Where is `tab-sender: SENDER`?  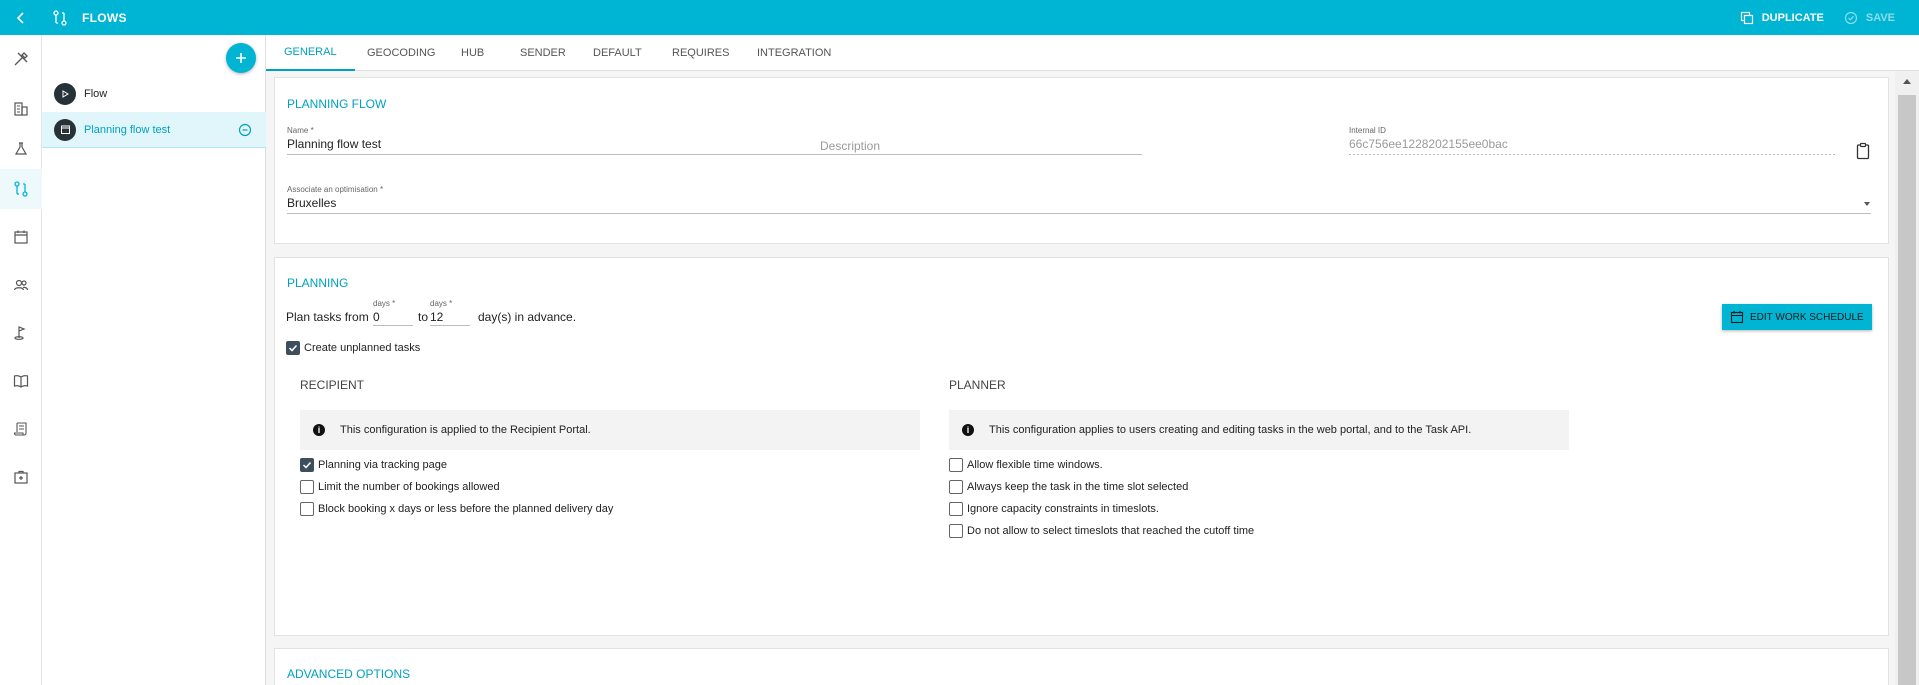
tab-sender: SENDER is located at coordinates (543, 53).